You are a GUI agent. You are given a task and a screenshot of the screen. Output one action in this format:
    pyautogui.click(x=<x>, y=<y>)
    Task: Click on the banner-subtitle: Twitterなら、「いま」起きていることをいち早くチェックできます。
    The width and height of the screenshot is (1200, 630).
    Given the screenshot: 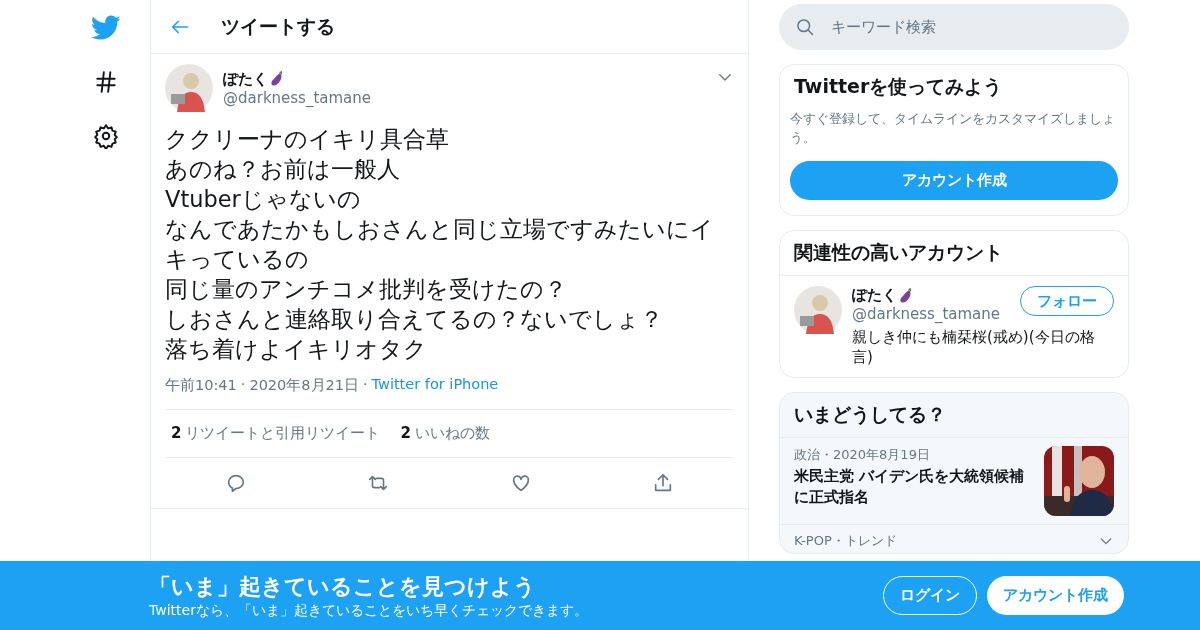 What is the action you would take?
    pyautogui.click(x=369, y=610)
    